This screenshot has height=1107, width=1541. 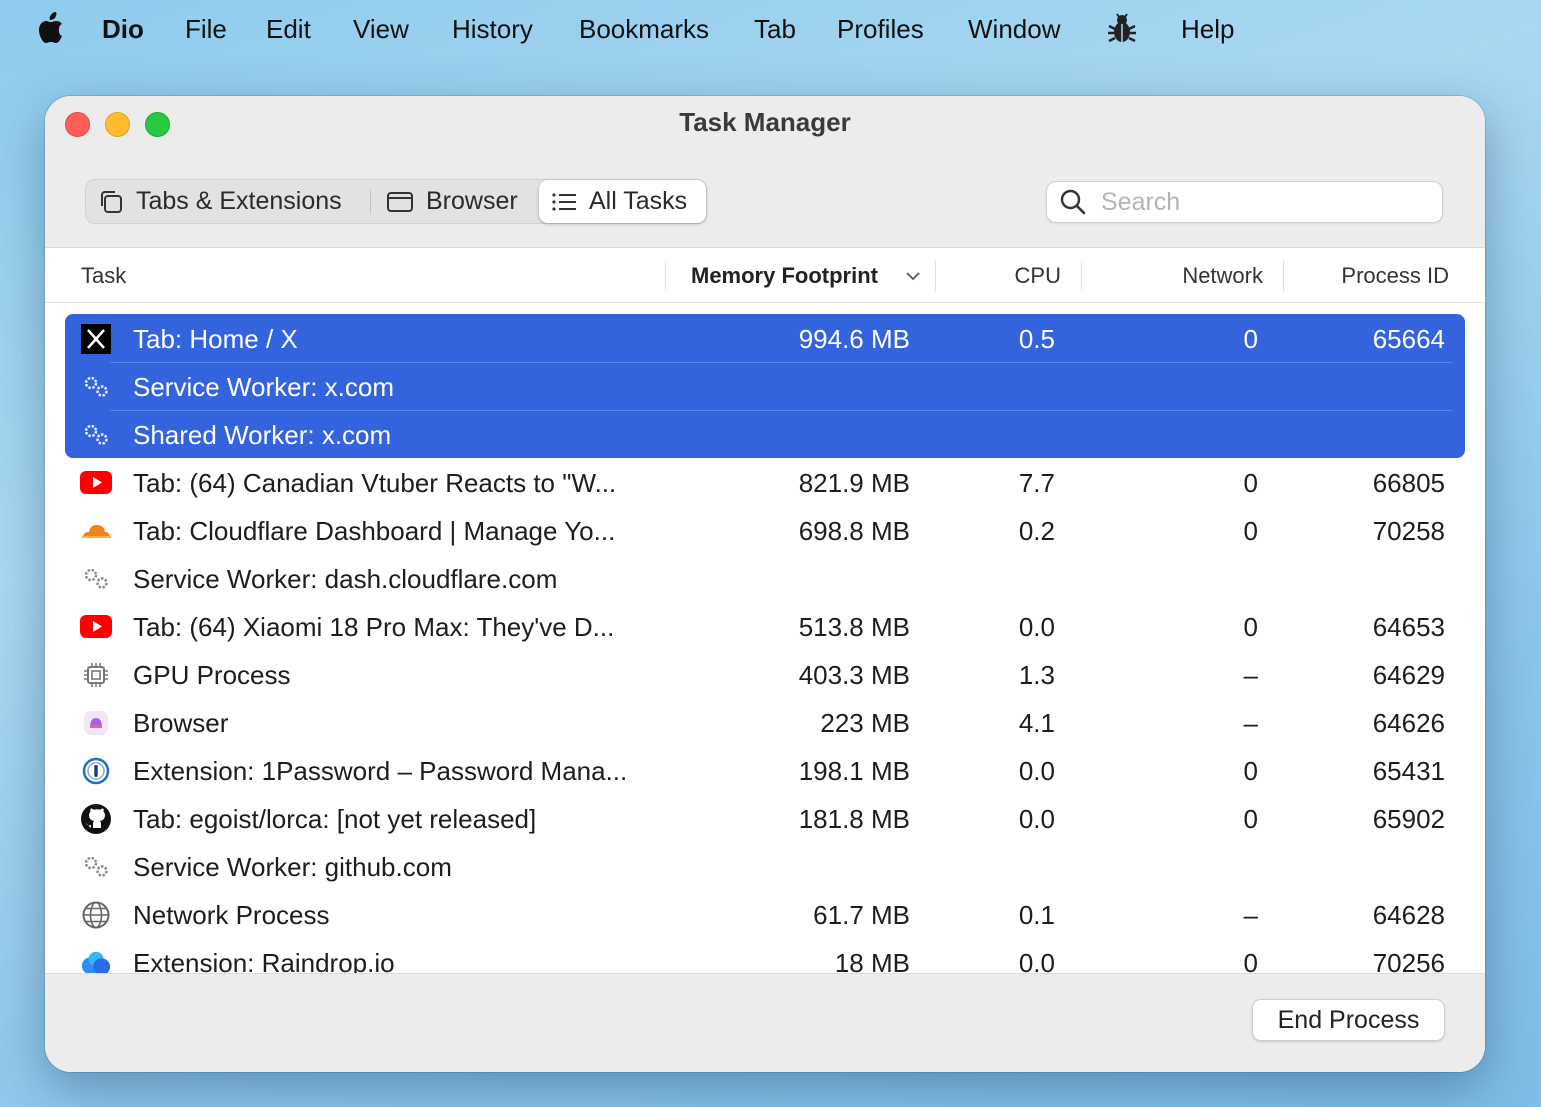 What do you see at coordinates (1261, 202) in the screenshot?
I see `search-input` at bounding box center [1261, 202].